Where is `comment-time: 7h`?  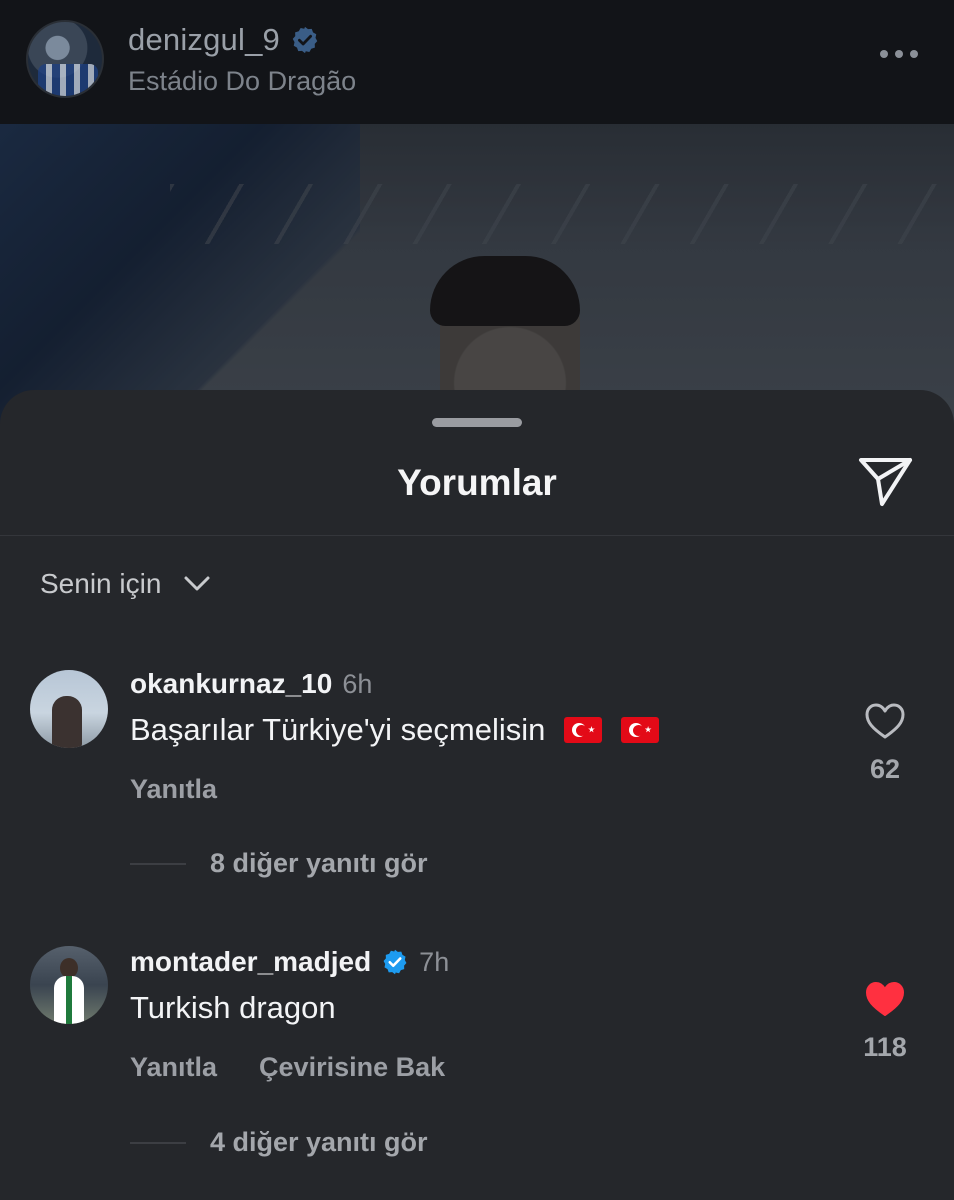
comment-time: 7h is located at coordinates (434, 961).